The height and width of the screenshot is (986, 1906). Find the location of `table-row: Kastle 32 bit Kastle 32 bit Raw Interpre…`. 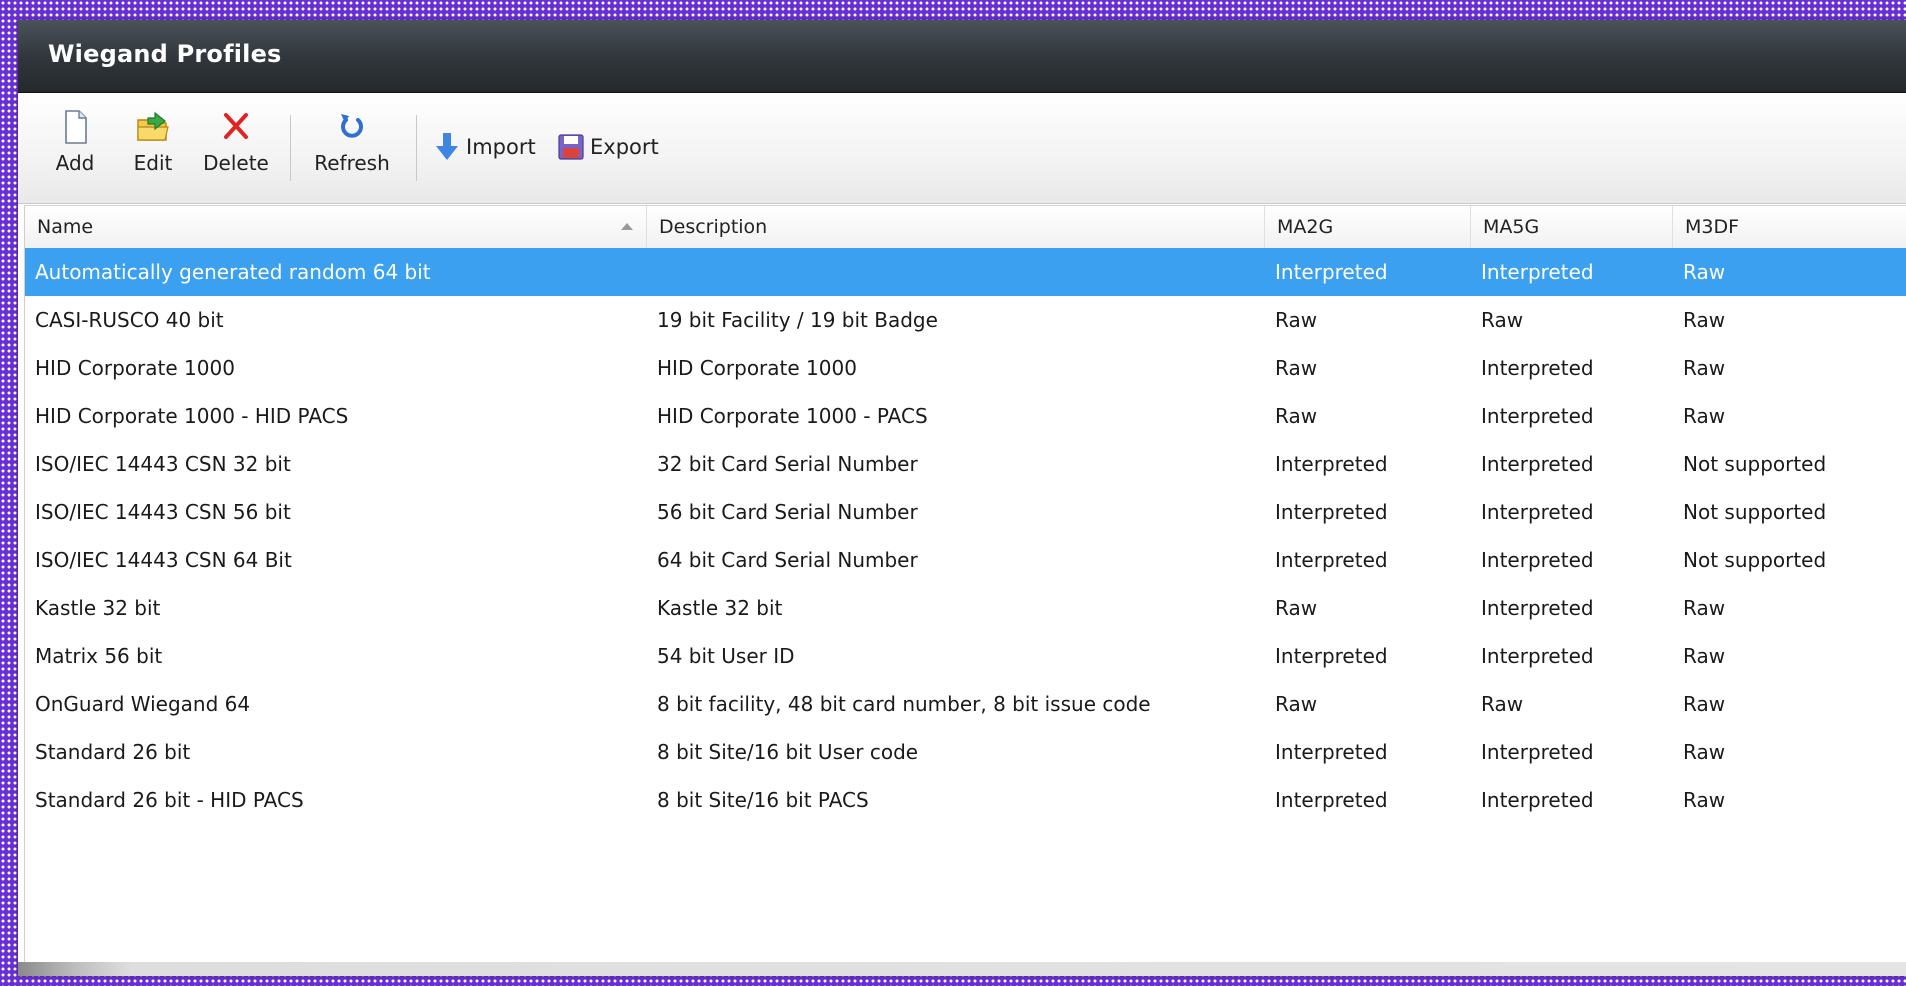

table-row: Kastle 32 bit Kastle 32 bit Raw Interpre… is located at coordinates (965, 608).